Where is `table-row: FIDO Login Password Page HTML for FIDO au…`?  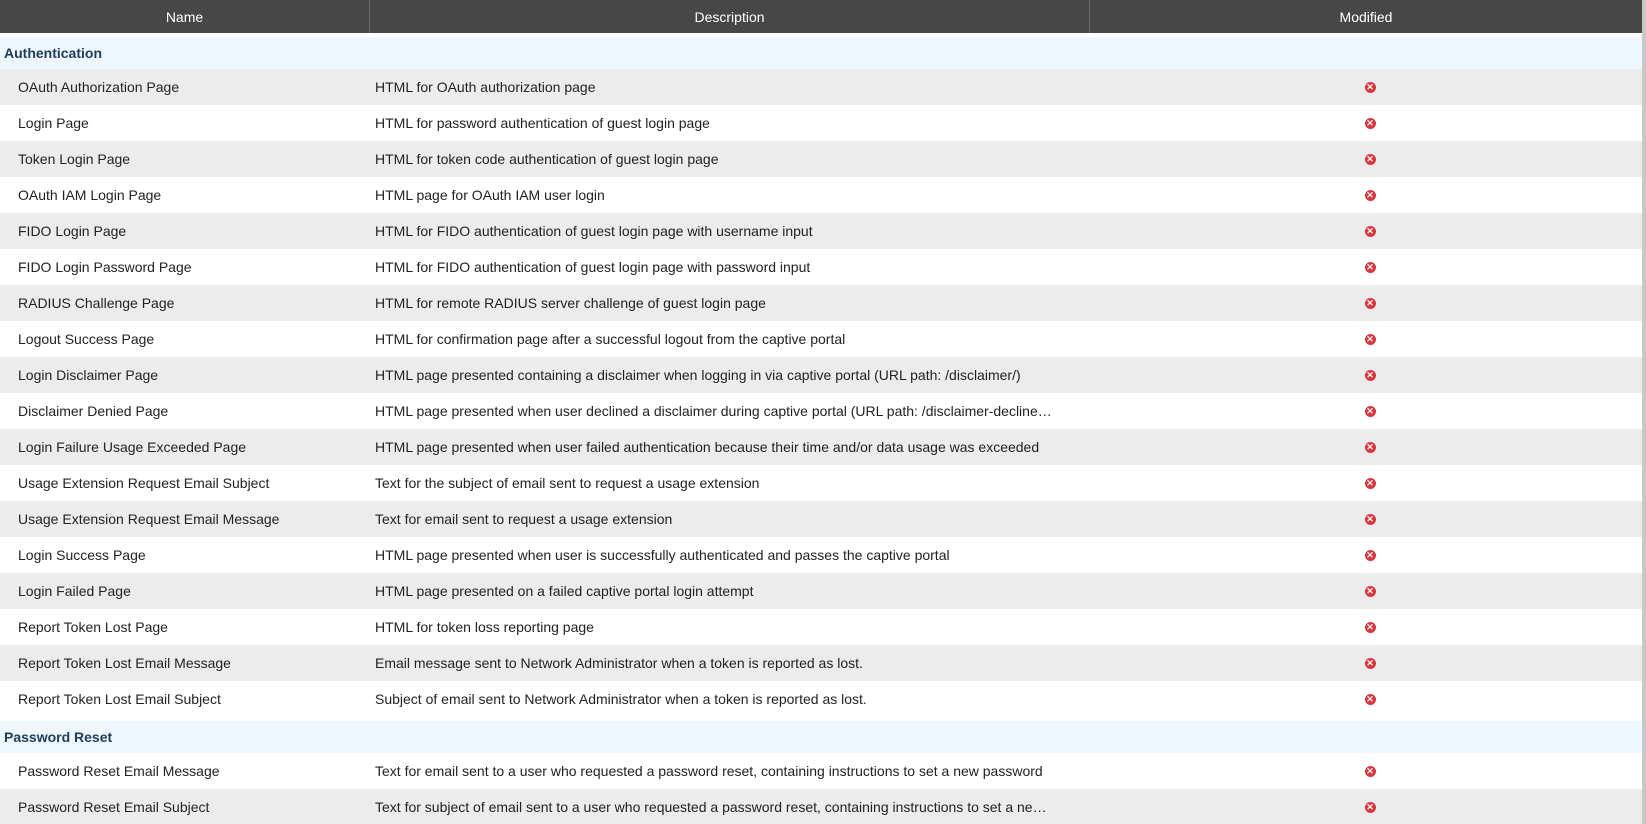
table-row: FIDO Login Password Page HTML for FIDO au… is located at coordinates (823, 267).